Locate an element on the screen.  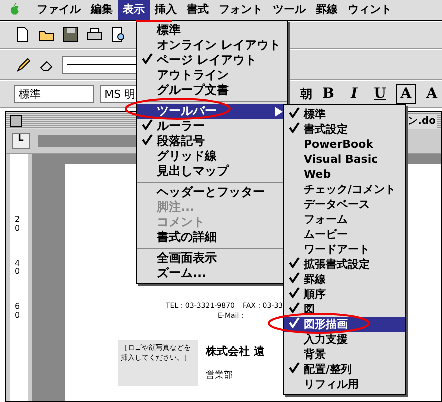
menu-item: 段落記号 is located at coordinates (212, 141).